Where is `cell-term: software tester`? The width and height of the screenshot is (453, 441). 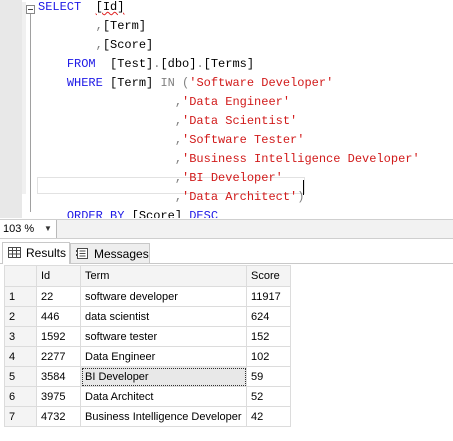
cell-term: software tester is located at coordinates (163, 336).